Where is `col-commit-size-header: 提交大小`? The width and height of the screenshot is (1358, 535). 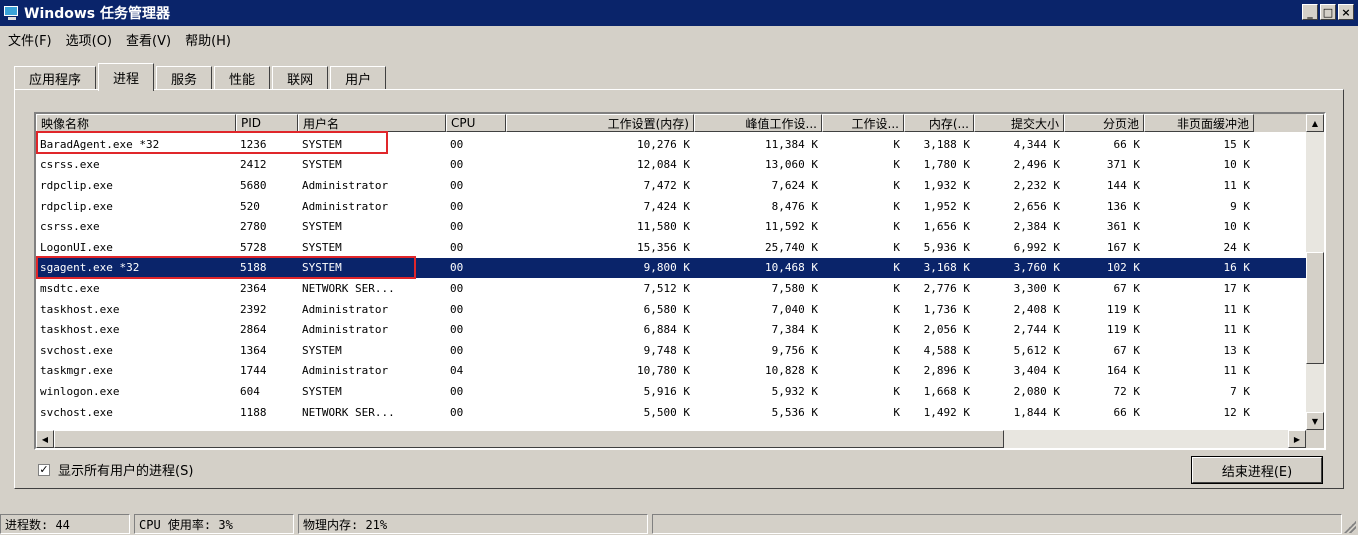
col-commit-size-header: 提交大小 is located at coordinates (1019, 123).